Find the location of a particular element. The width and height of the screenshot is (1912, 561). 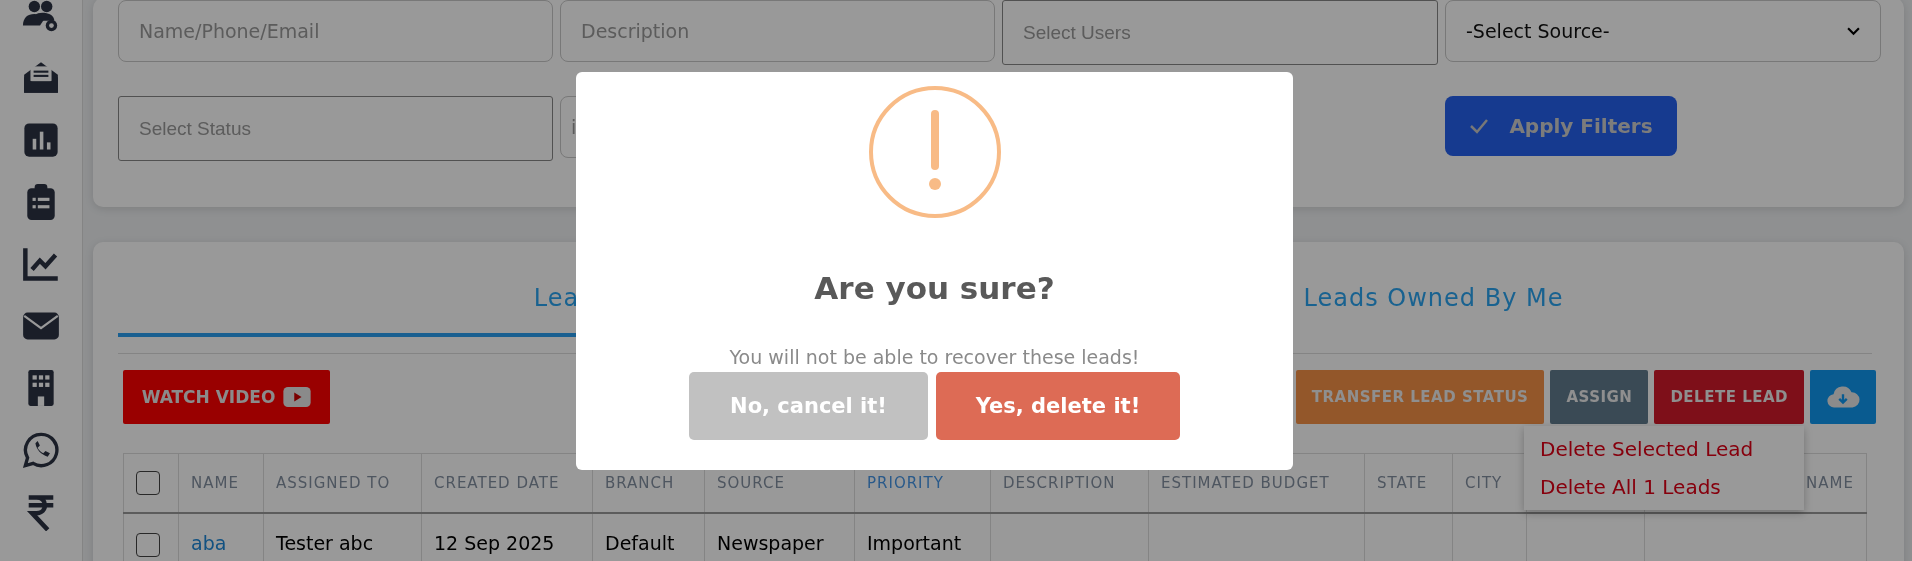

column-header: STATE is located at coordinates (1402, 483).